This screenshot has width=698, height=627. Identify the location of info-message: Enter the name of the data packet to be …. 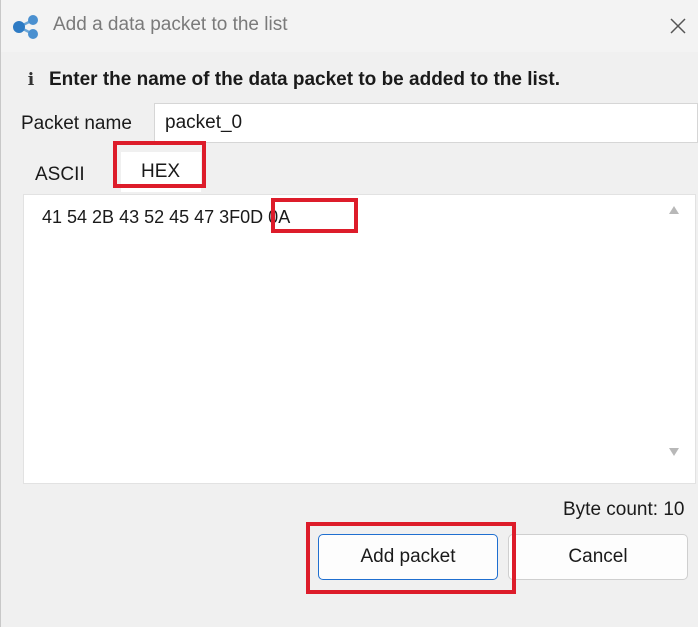
(304, 79).